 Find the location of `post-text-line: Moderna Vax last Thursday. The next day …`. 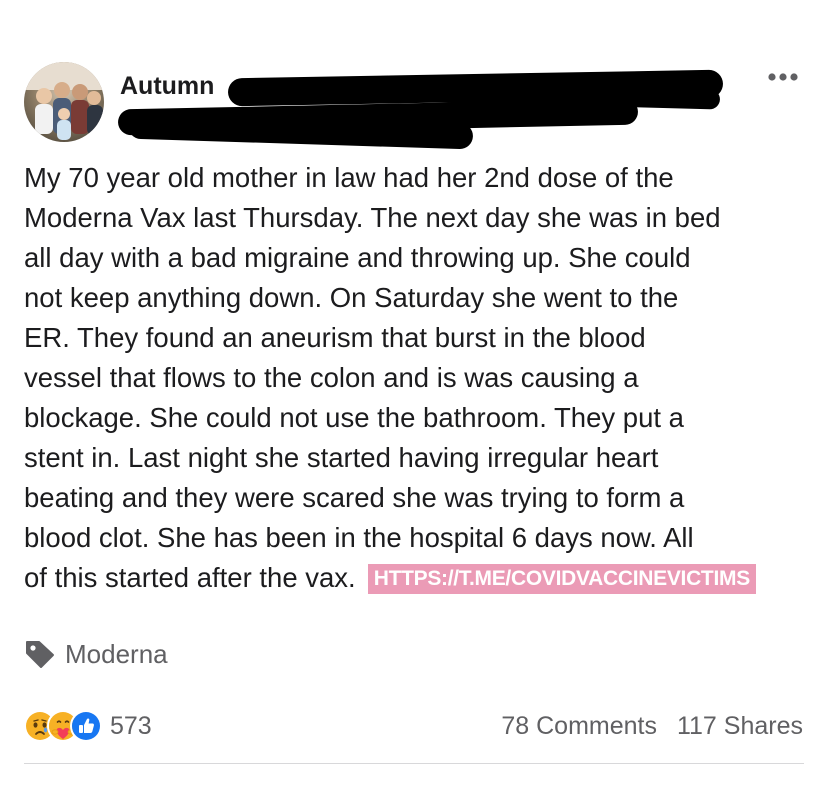

post-text-line: Moderna Vax last Thursday. The next day … is located at coordinates (372, 217).